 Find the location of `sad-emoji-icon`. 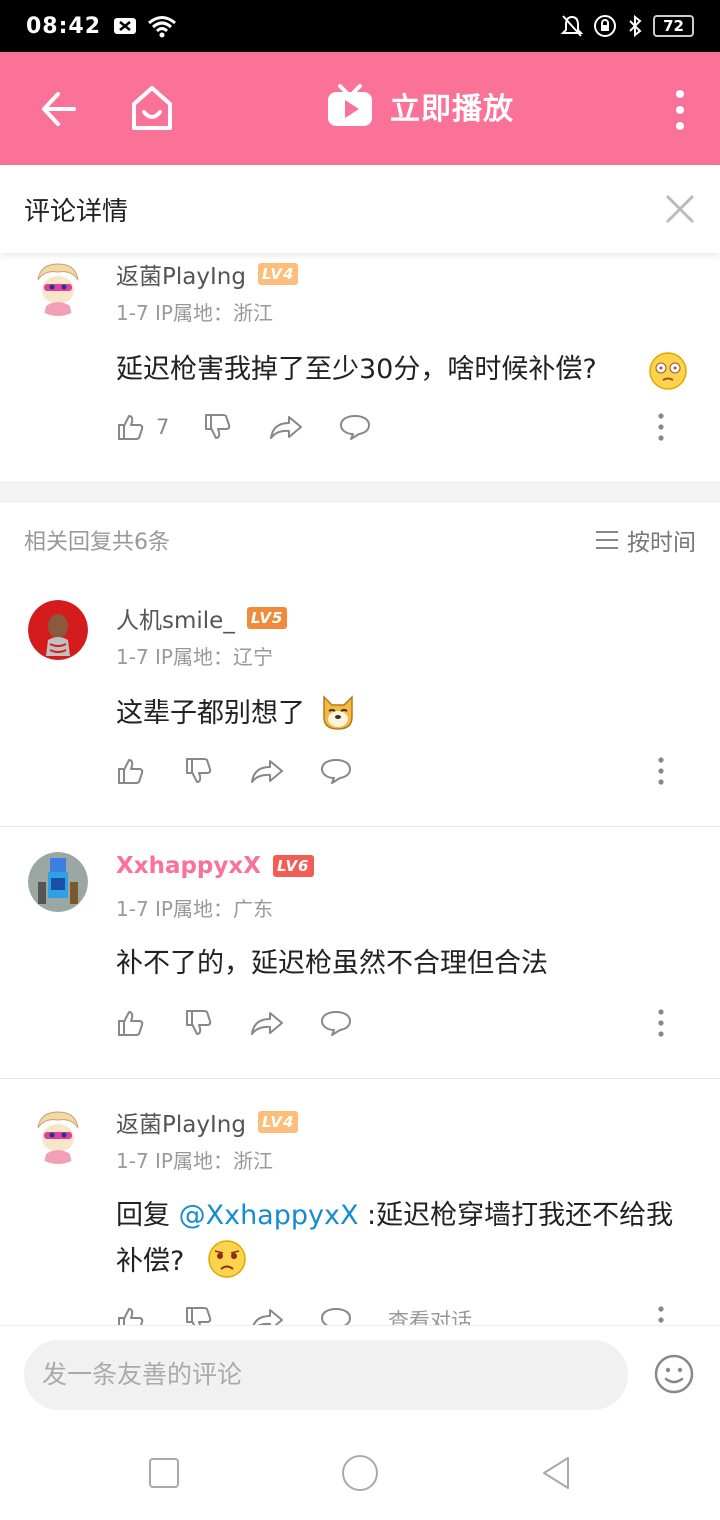

sad-emoji-icon is located at coordinates (227, 1258).